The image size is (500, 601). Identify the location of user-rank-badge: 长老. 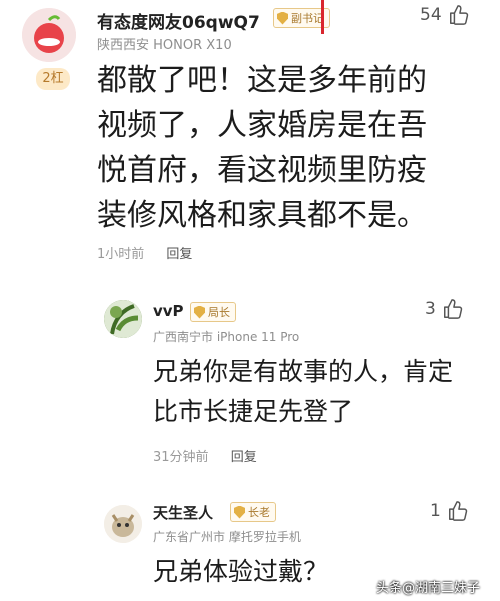
(253, 512).